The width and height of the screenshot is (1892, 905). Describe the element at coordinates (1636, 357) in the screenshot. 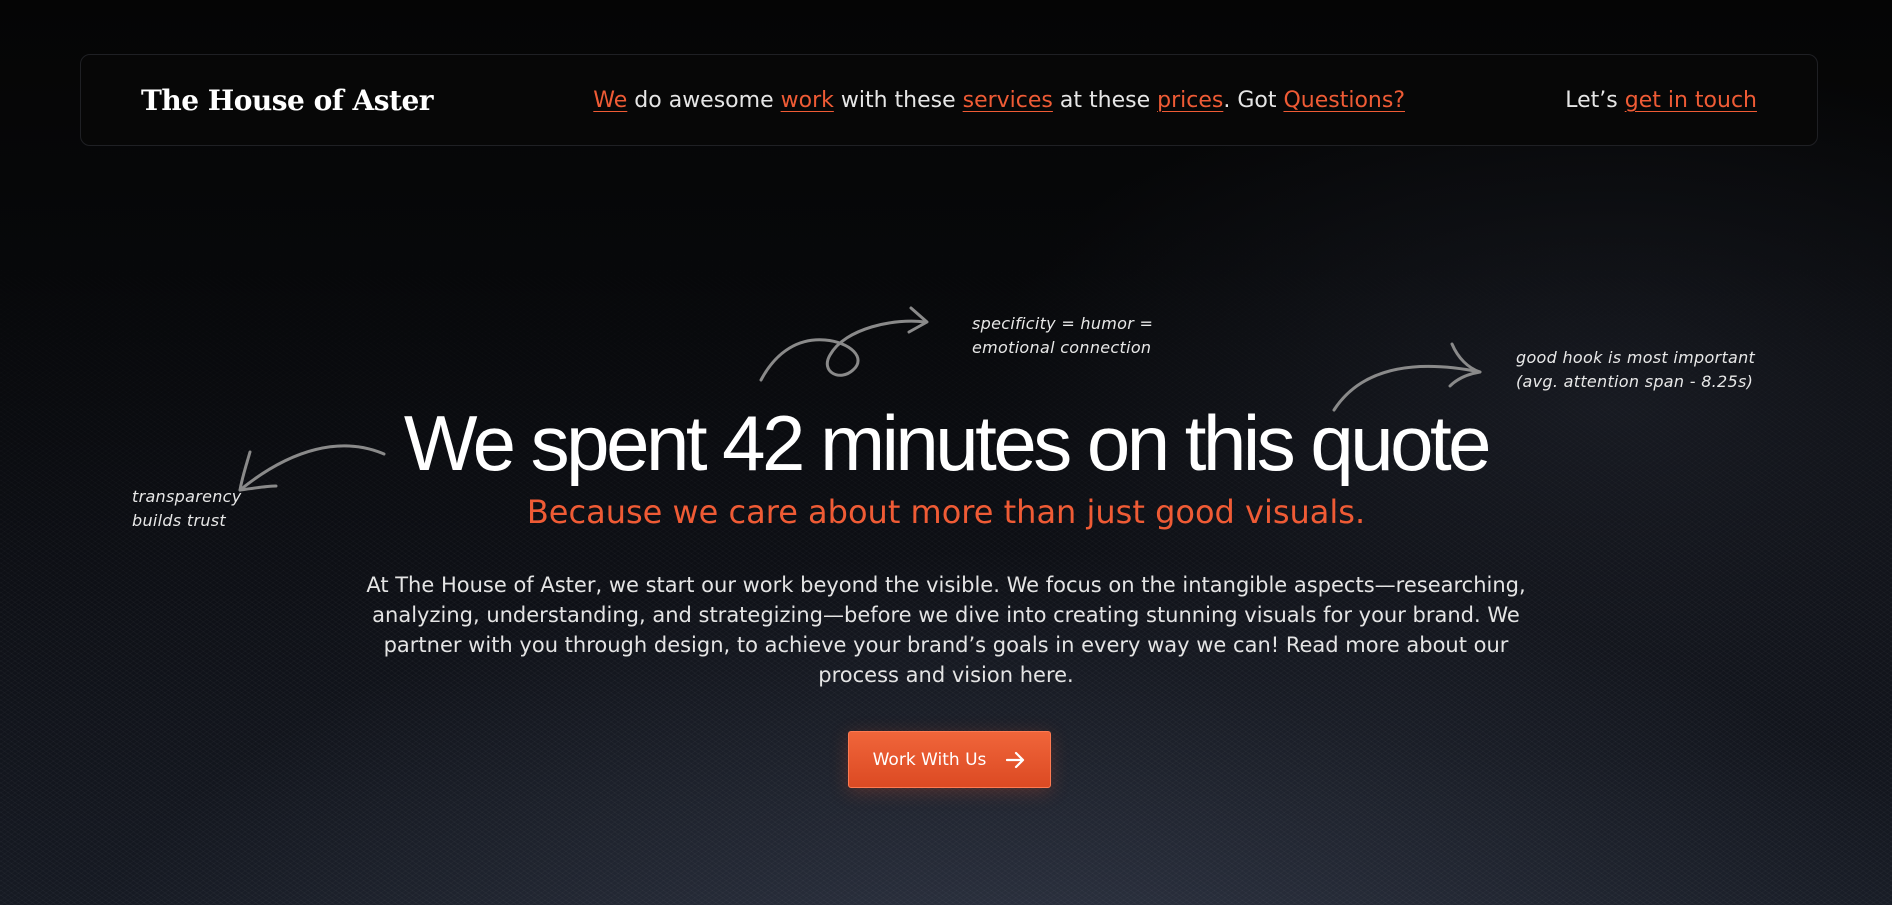

I see `annotation-line: good hook is most important` at that location.